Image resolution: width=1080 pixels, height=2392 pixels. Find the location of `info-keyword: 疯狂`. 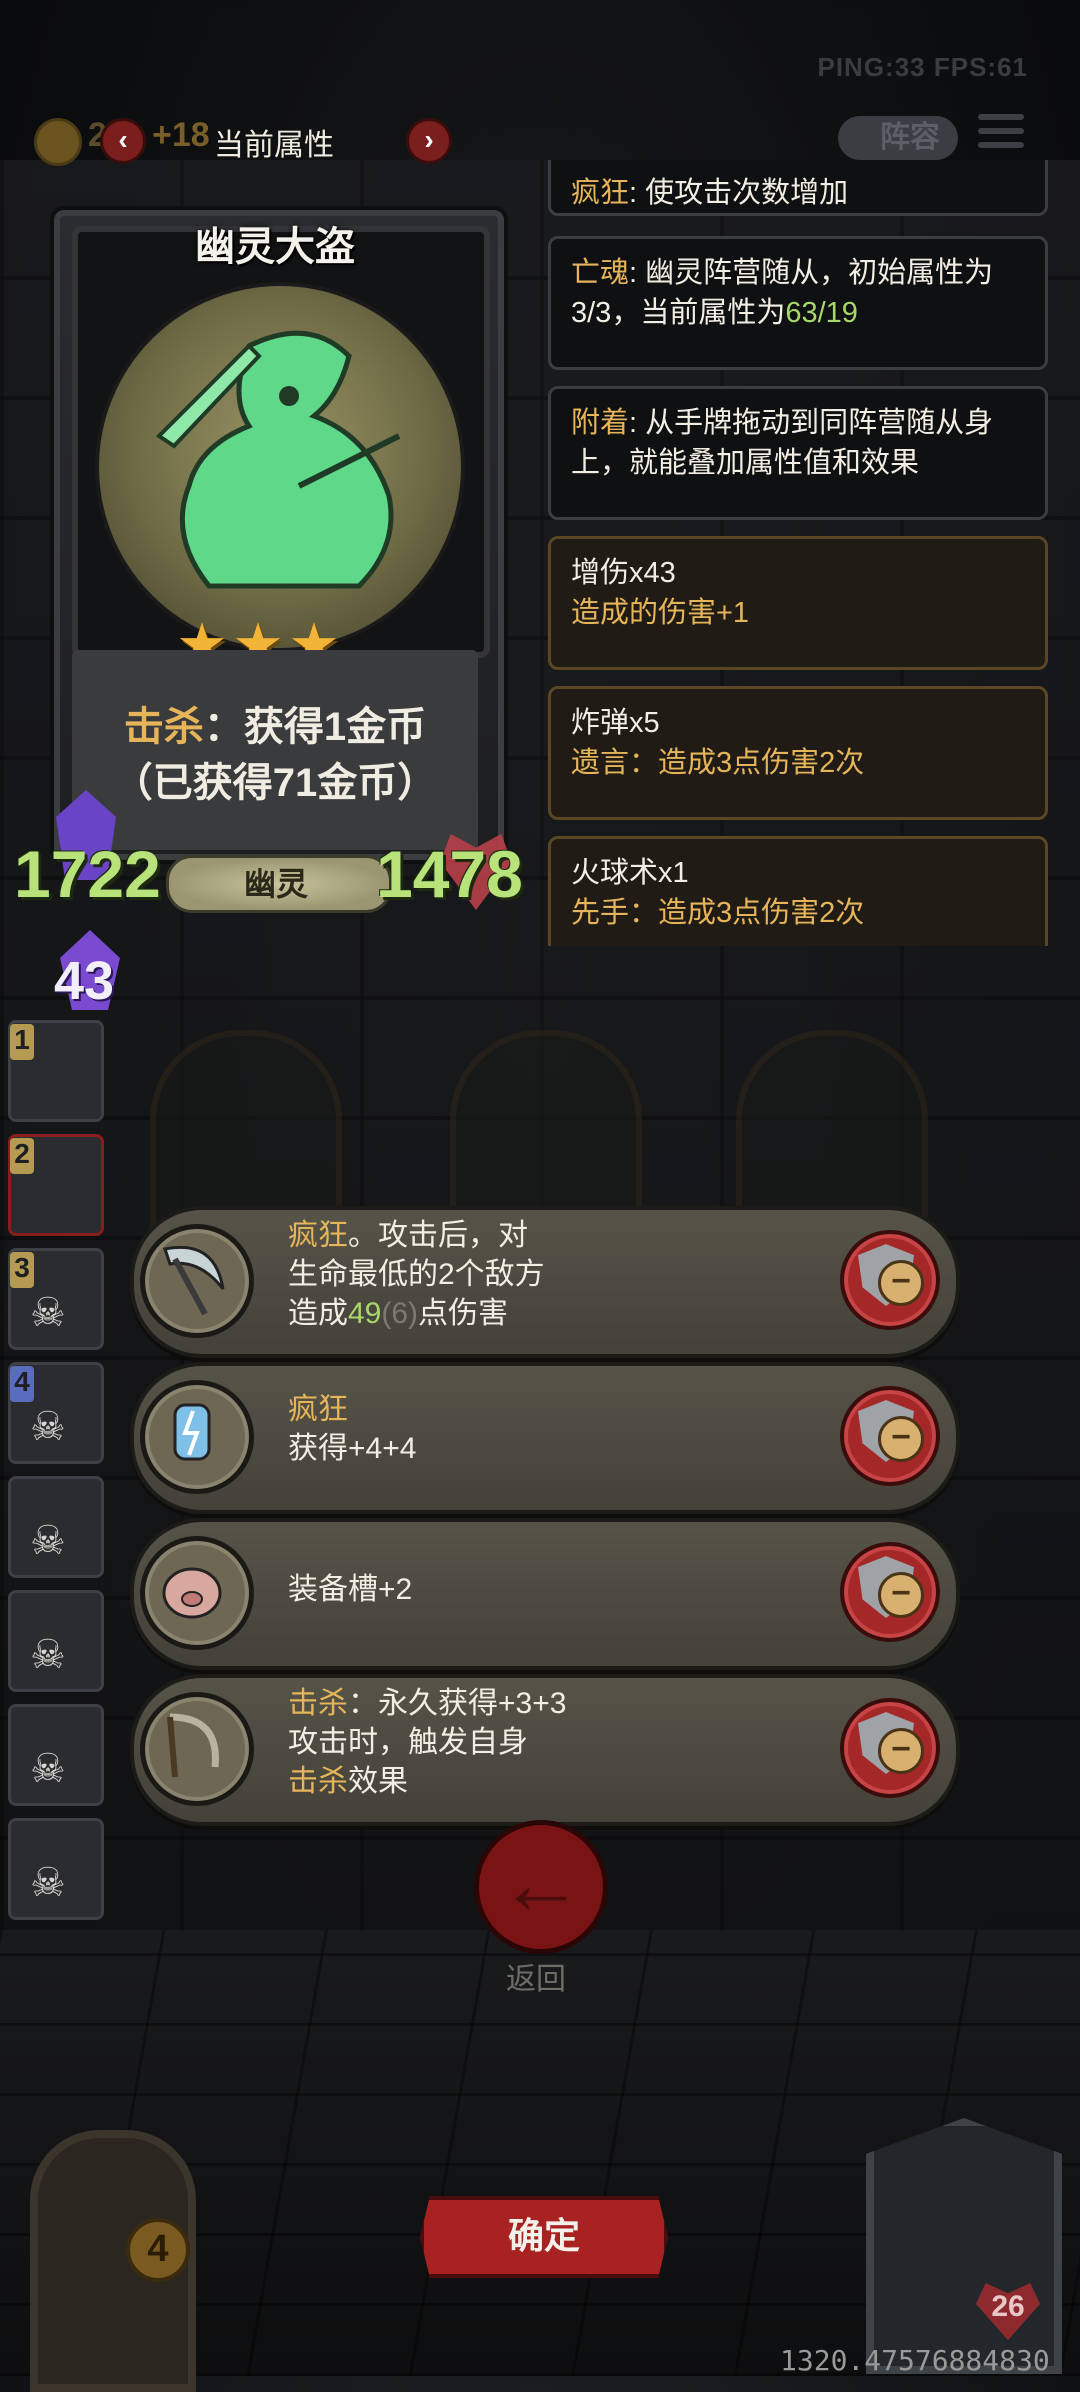

info-keyword: 疯狂 is located at coordinates (600, 193).